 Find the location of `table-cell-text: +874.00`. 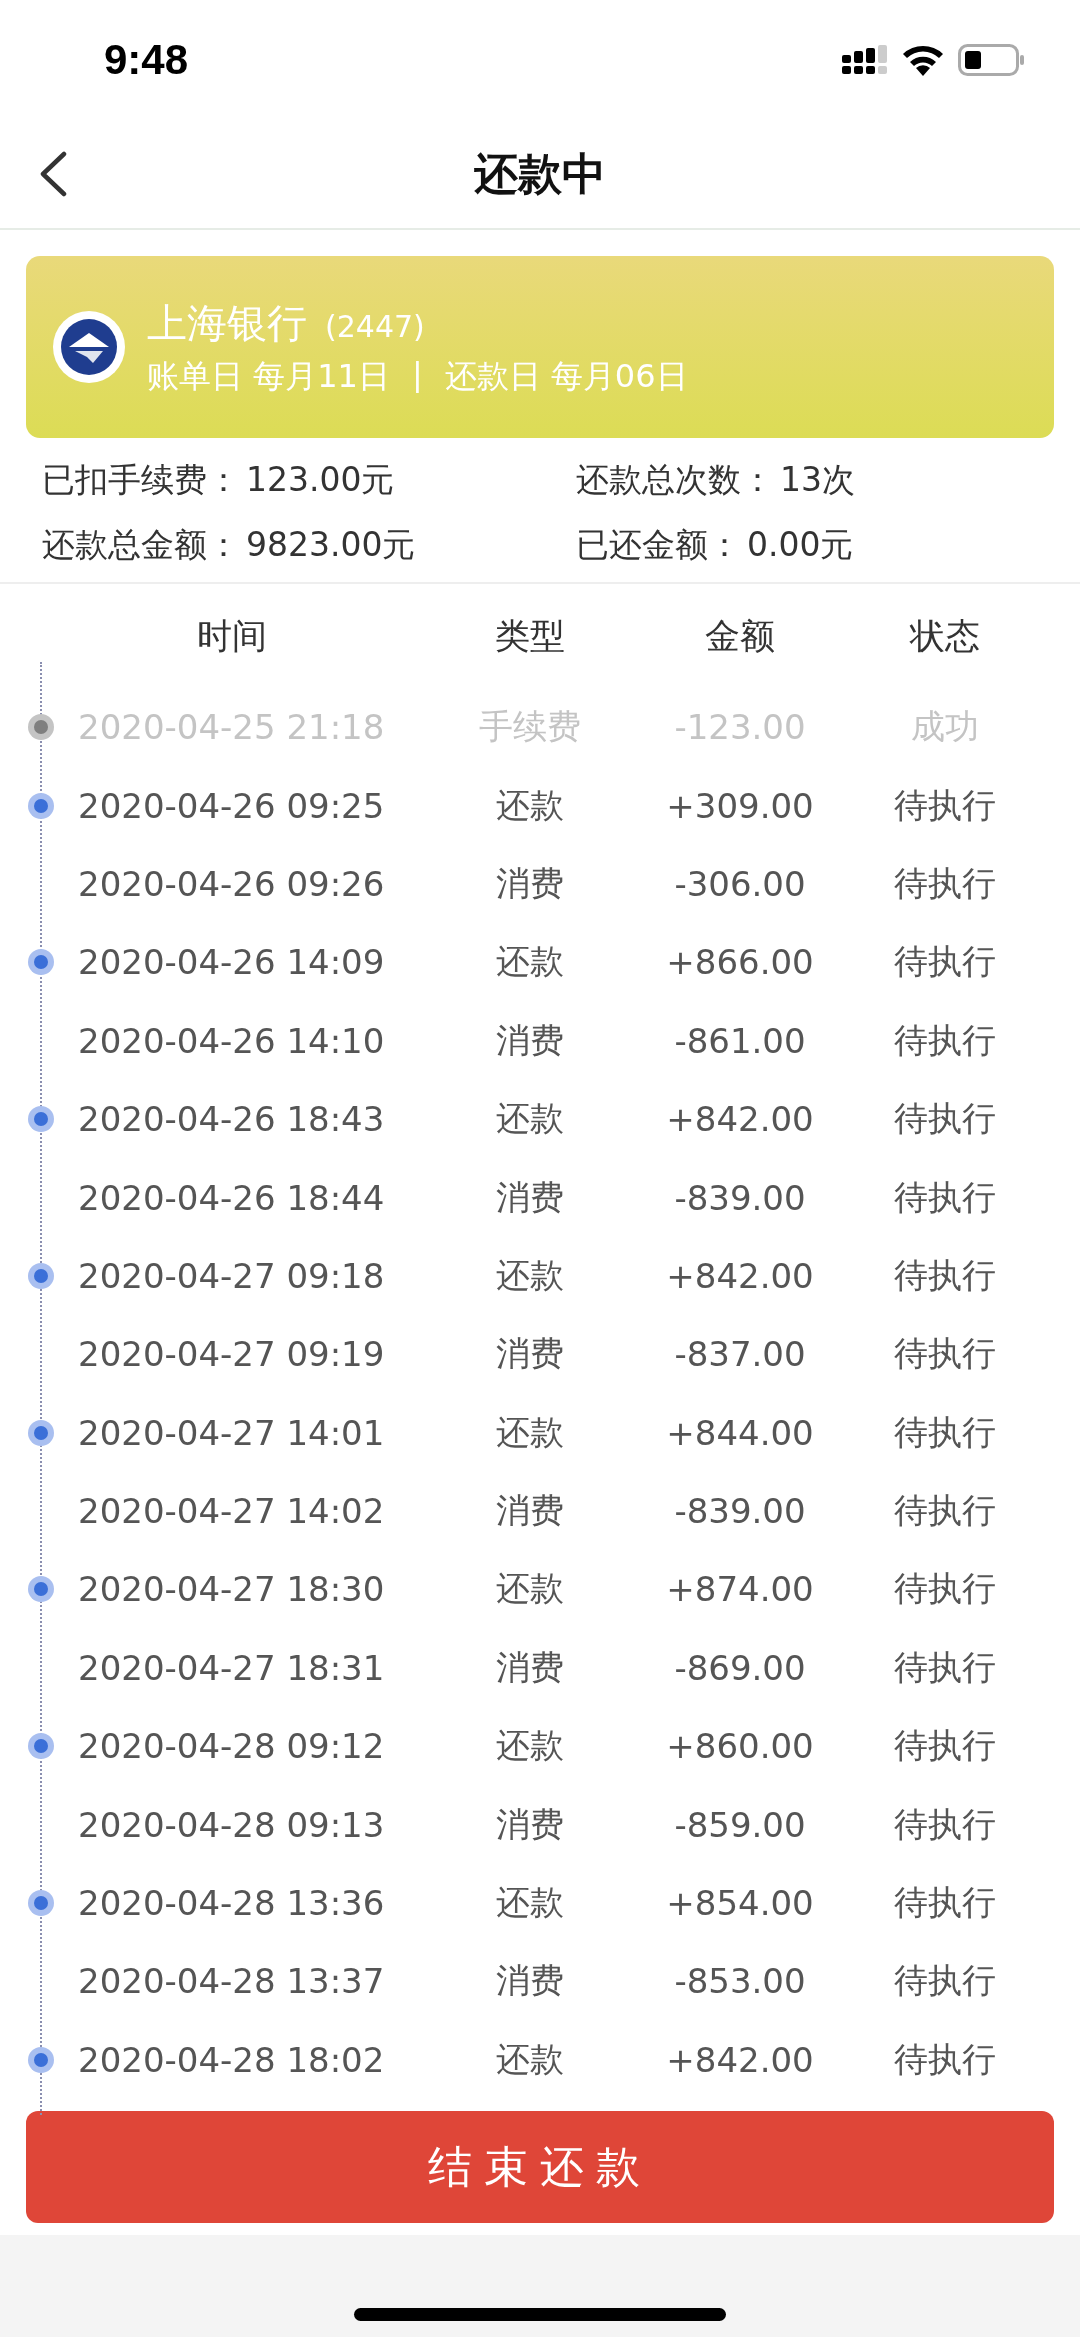

table-cell-text: +874.00 is located at coordinates (740, 1589).